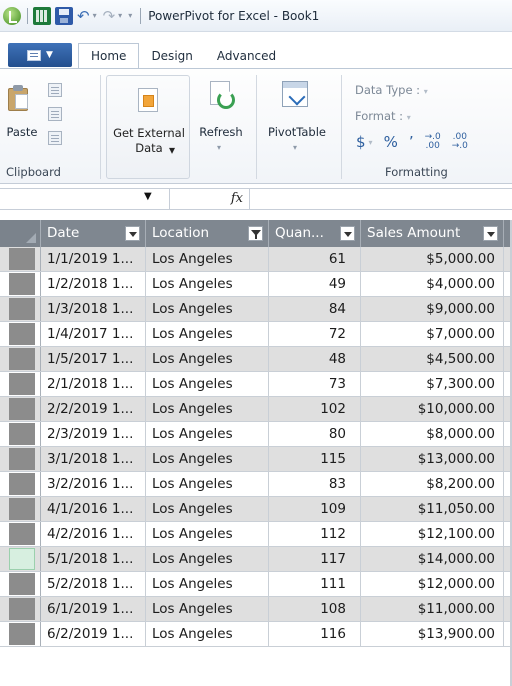 This screenshot has height=686, width=512. Describe the element at coordinates (432, 634) in the screenshot. I see `cell-sales-amount: $13,900.00` at that location.